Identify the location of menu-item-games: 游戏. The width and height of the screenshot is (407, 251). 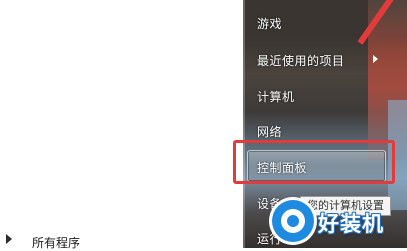
(269, 23).